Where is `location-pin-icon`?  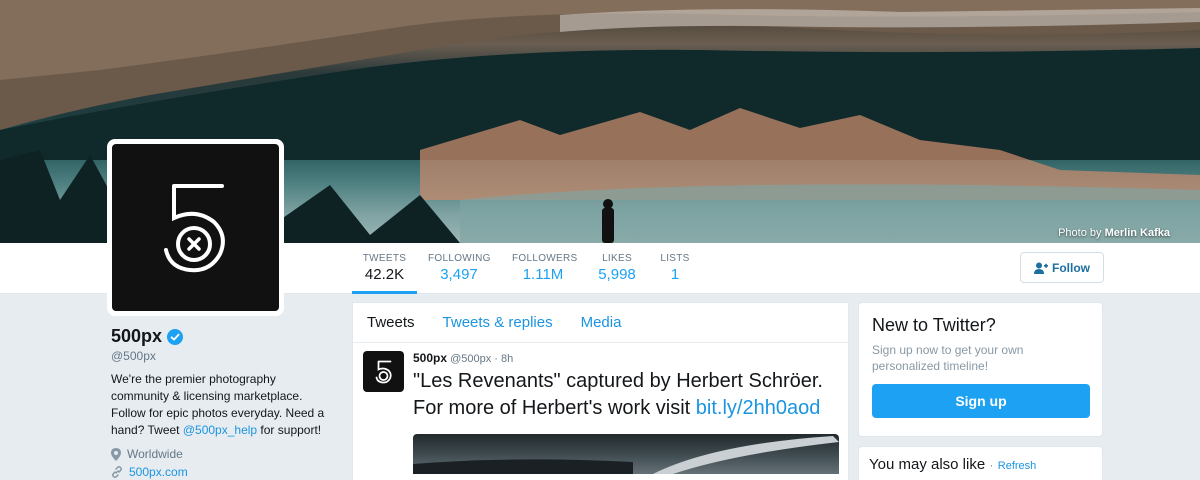
location-pin-icon is located at coordinates (116, 454).